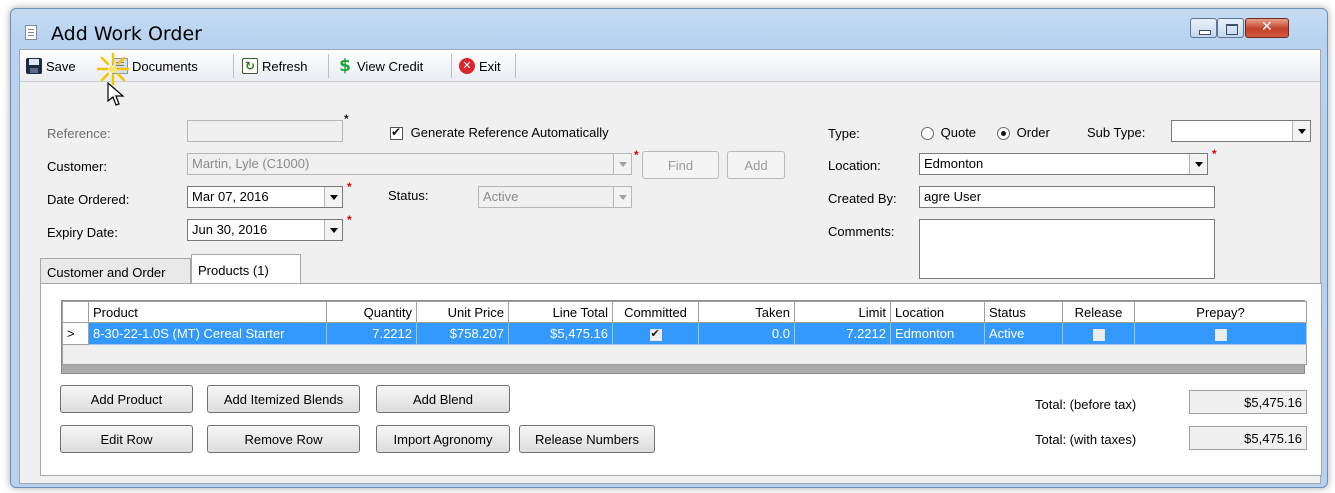  Describe the element at coordinates (746, 333) in the screenshot. I see `taken-cell: 0.0` at that location.